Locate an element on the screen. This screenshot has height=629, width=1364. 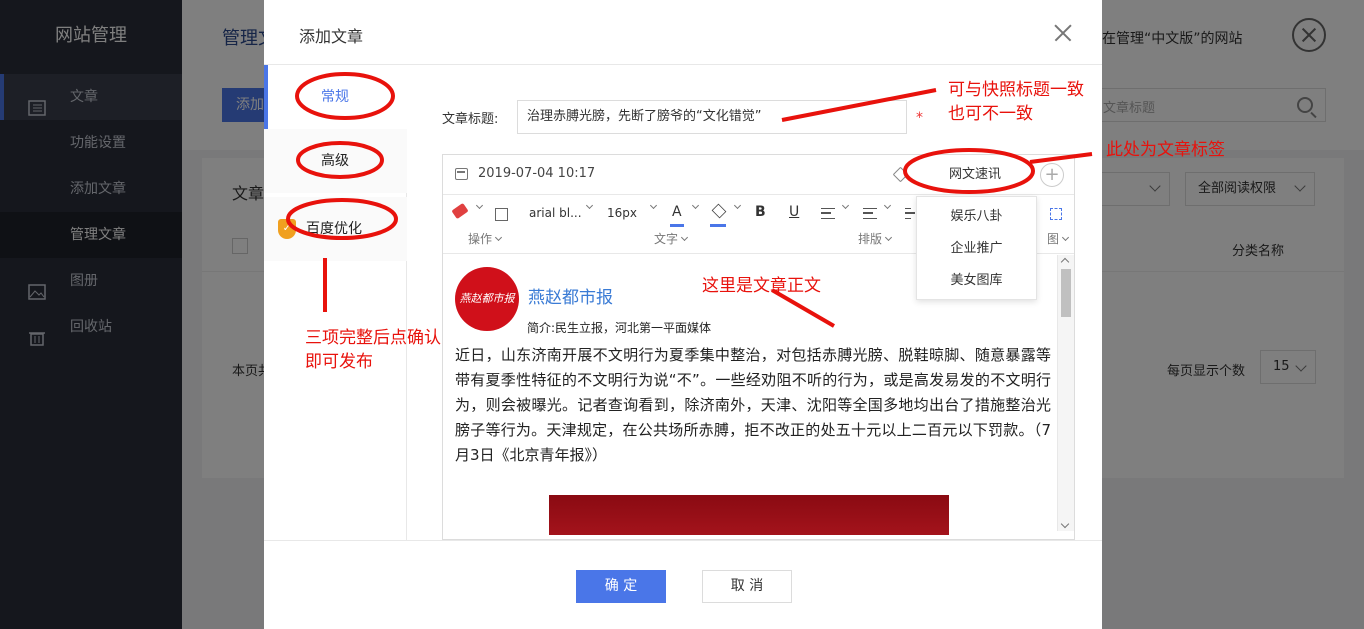
dialog-tabs: 常规 高级 ✓ 百度优化 is located at coordinates (335, 302).